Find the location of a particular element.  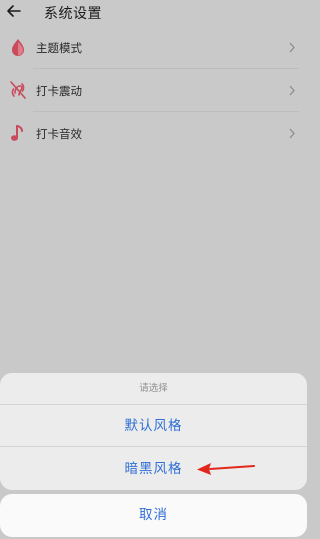

settings-item-checkin-sound: 打卡音效 is located at coordinates (156, 133).